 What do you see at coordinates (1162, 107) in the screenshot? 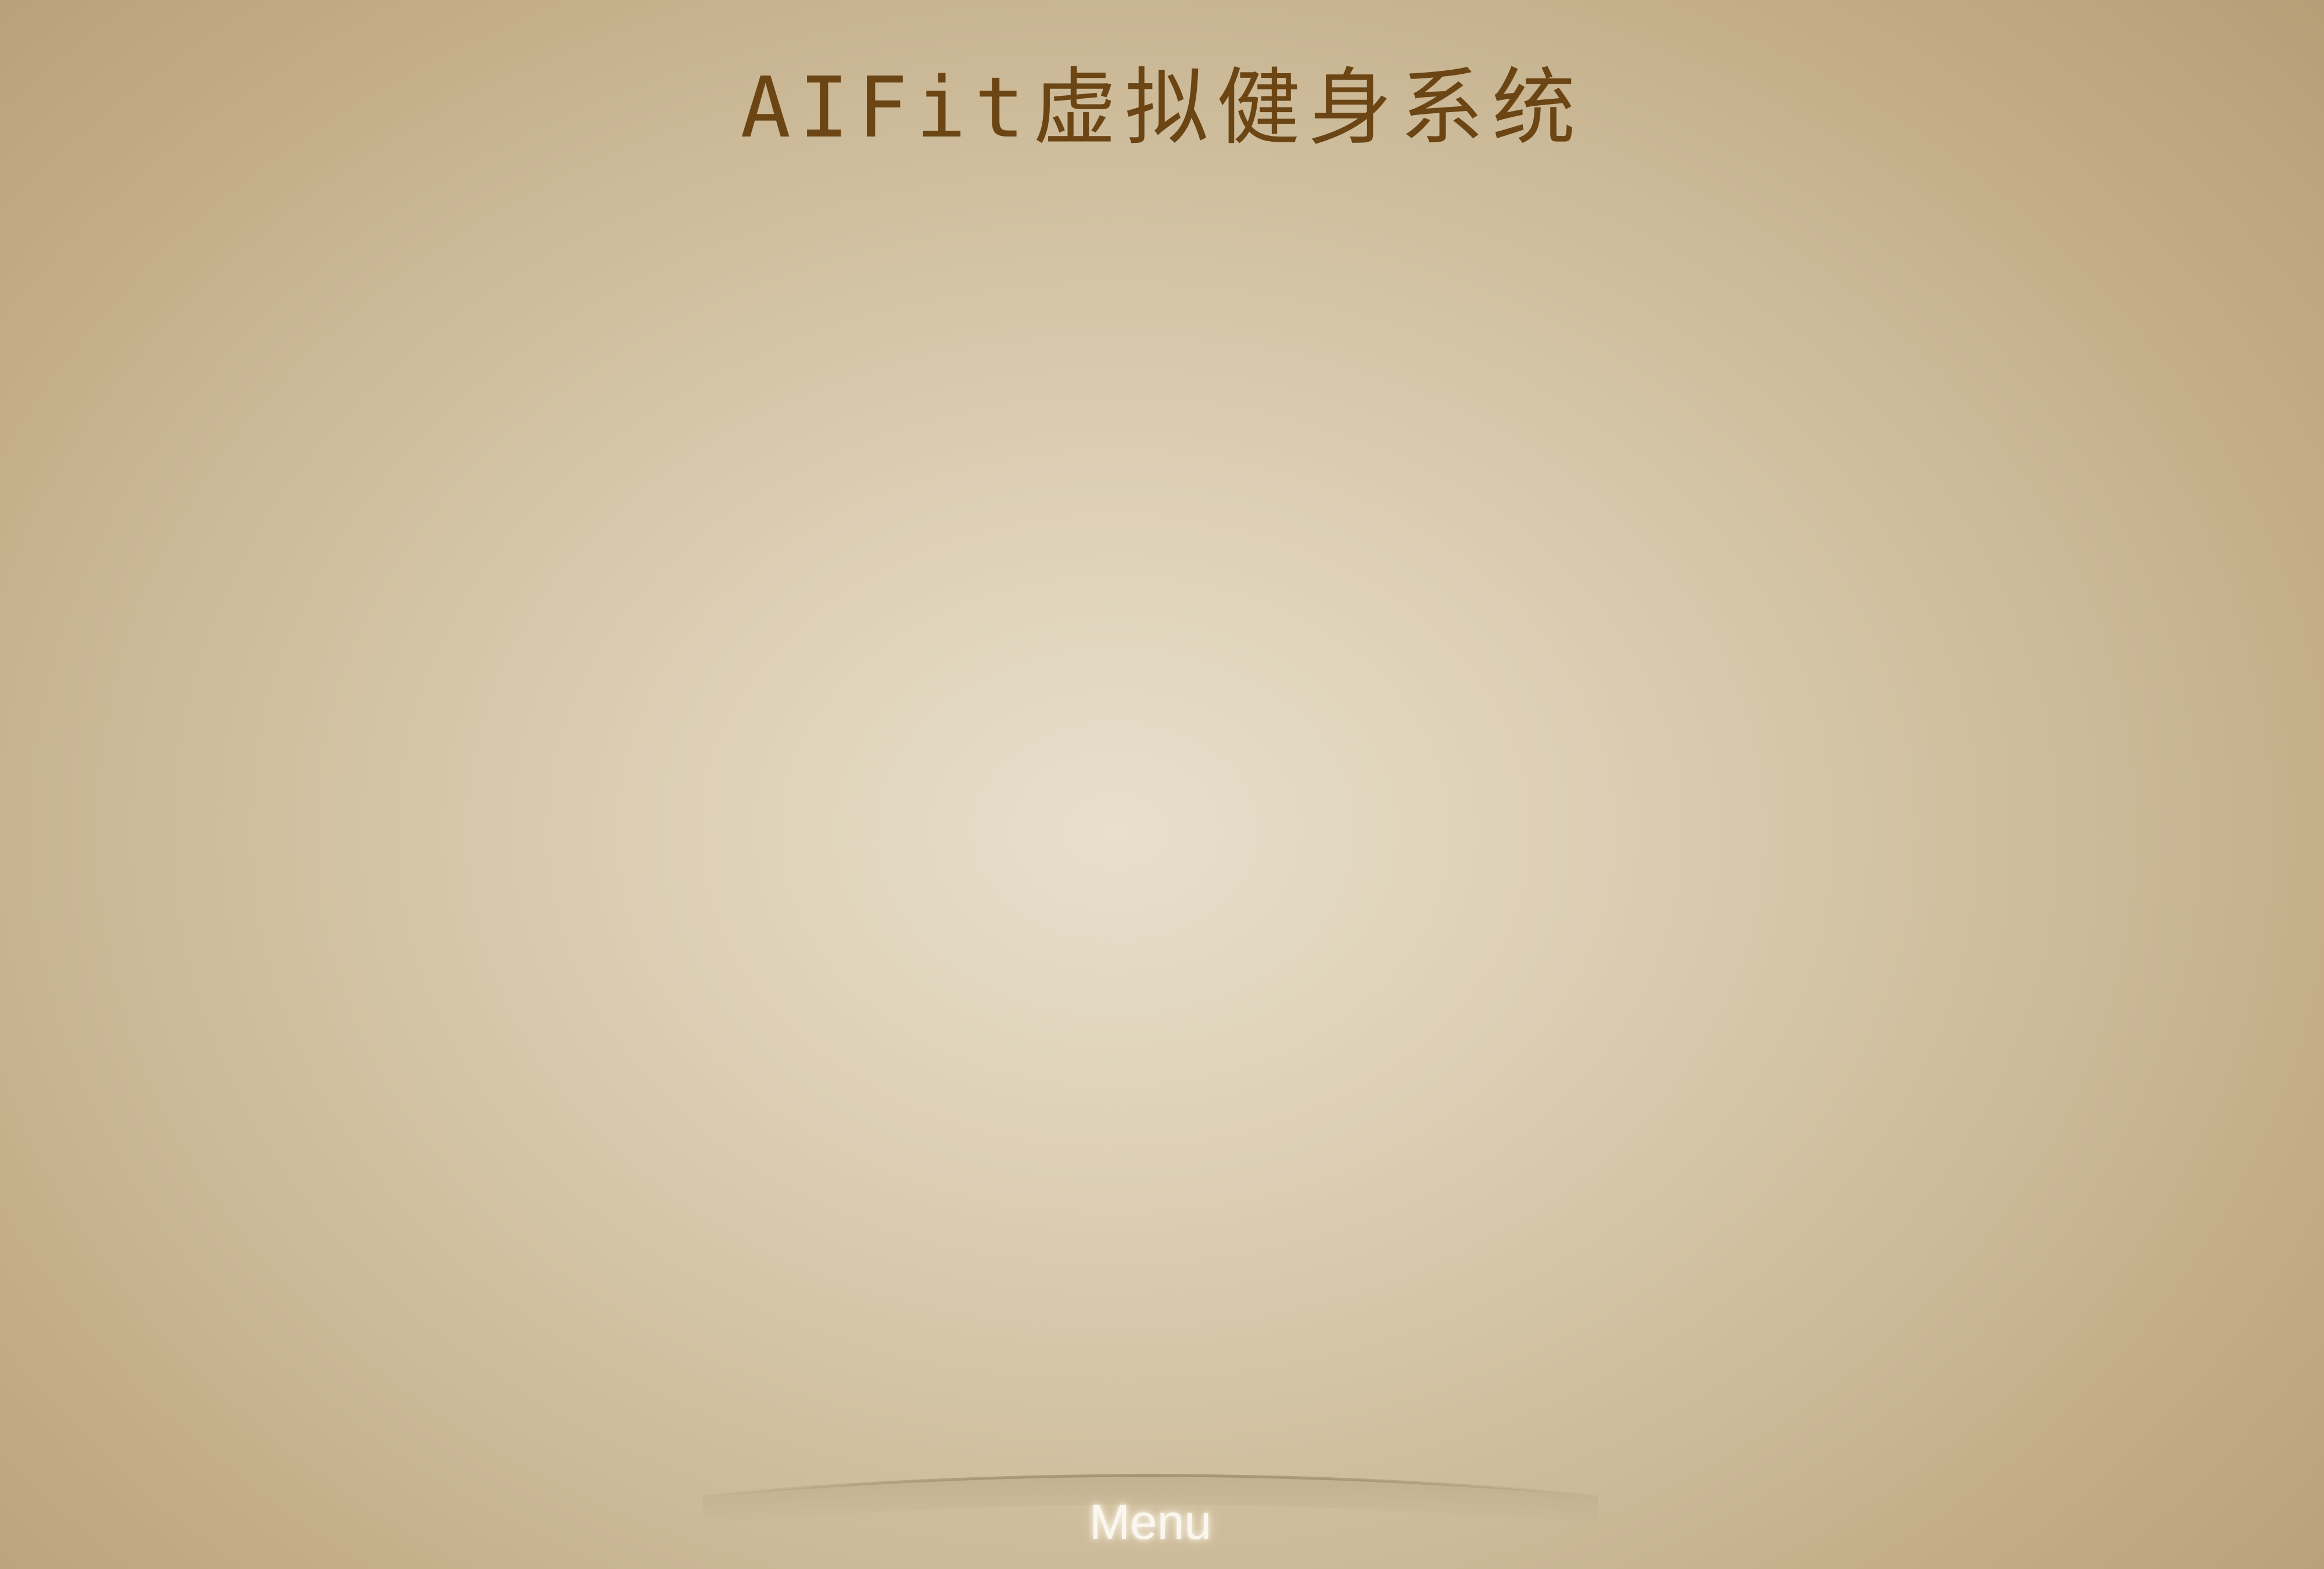
I see `app-title: AIFit虚拟健身系统` at bounding box center [1162, 107].